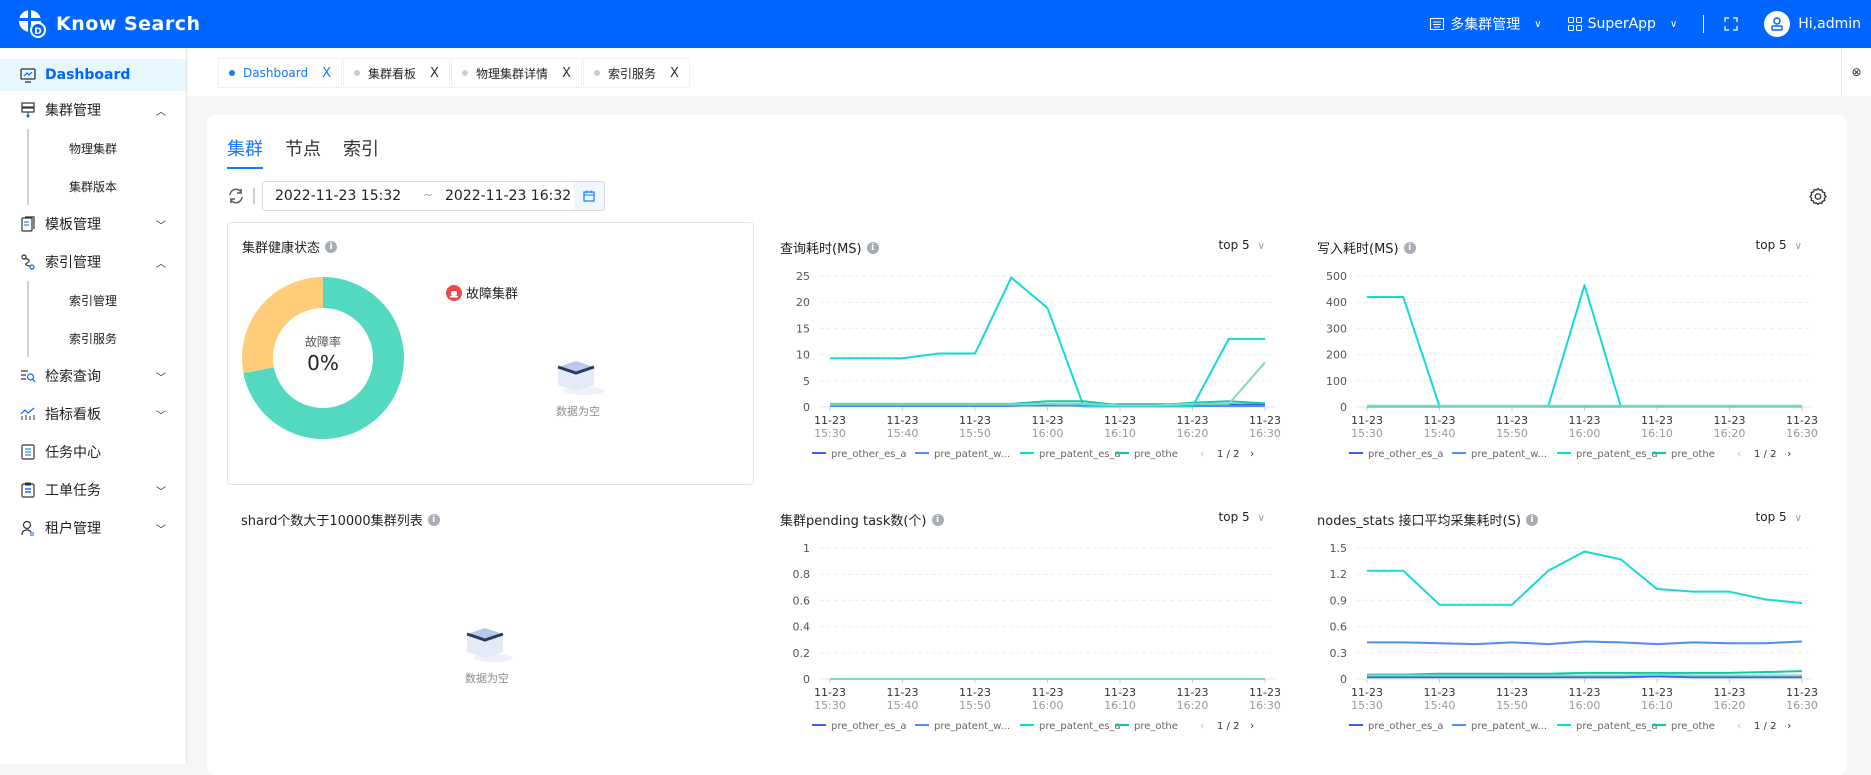 Image resolution: width=1871 pixels, height=775 pixels. What do you see at coordinates (806, 548) in the screenshot?
I see `y-tick-label: 1` at bounding box center [806, 548].